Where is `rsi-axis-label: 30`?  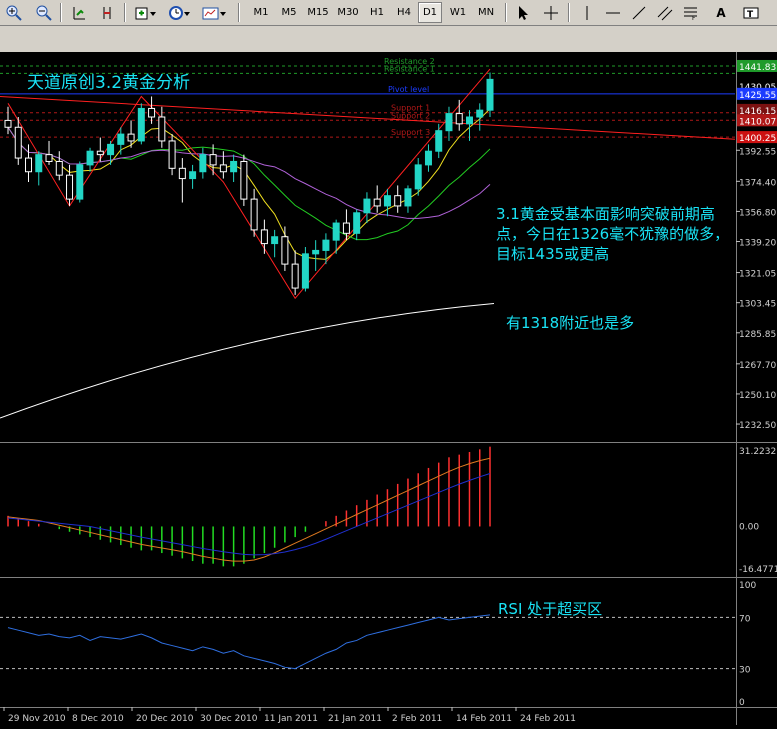 rsi-axis-label: 30 is located at coordinates (745, 671).